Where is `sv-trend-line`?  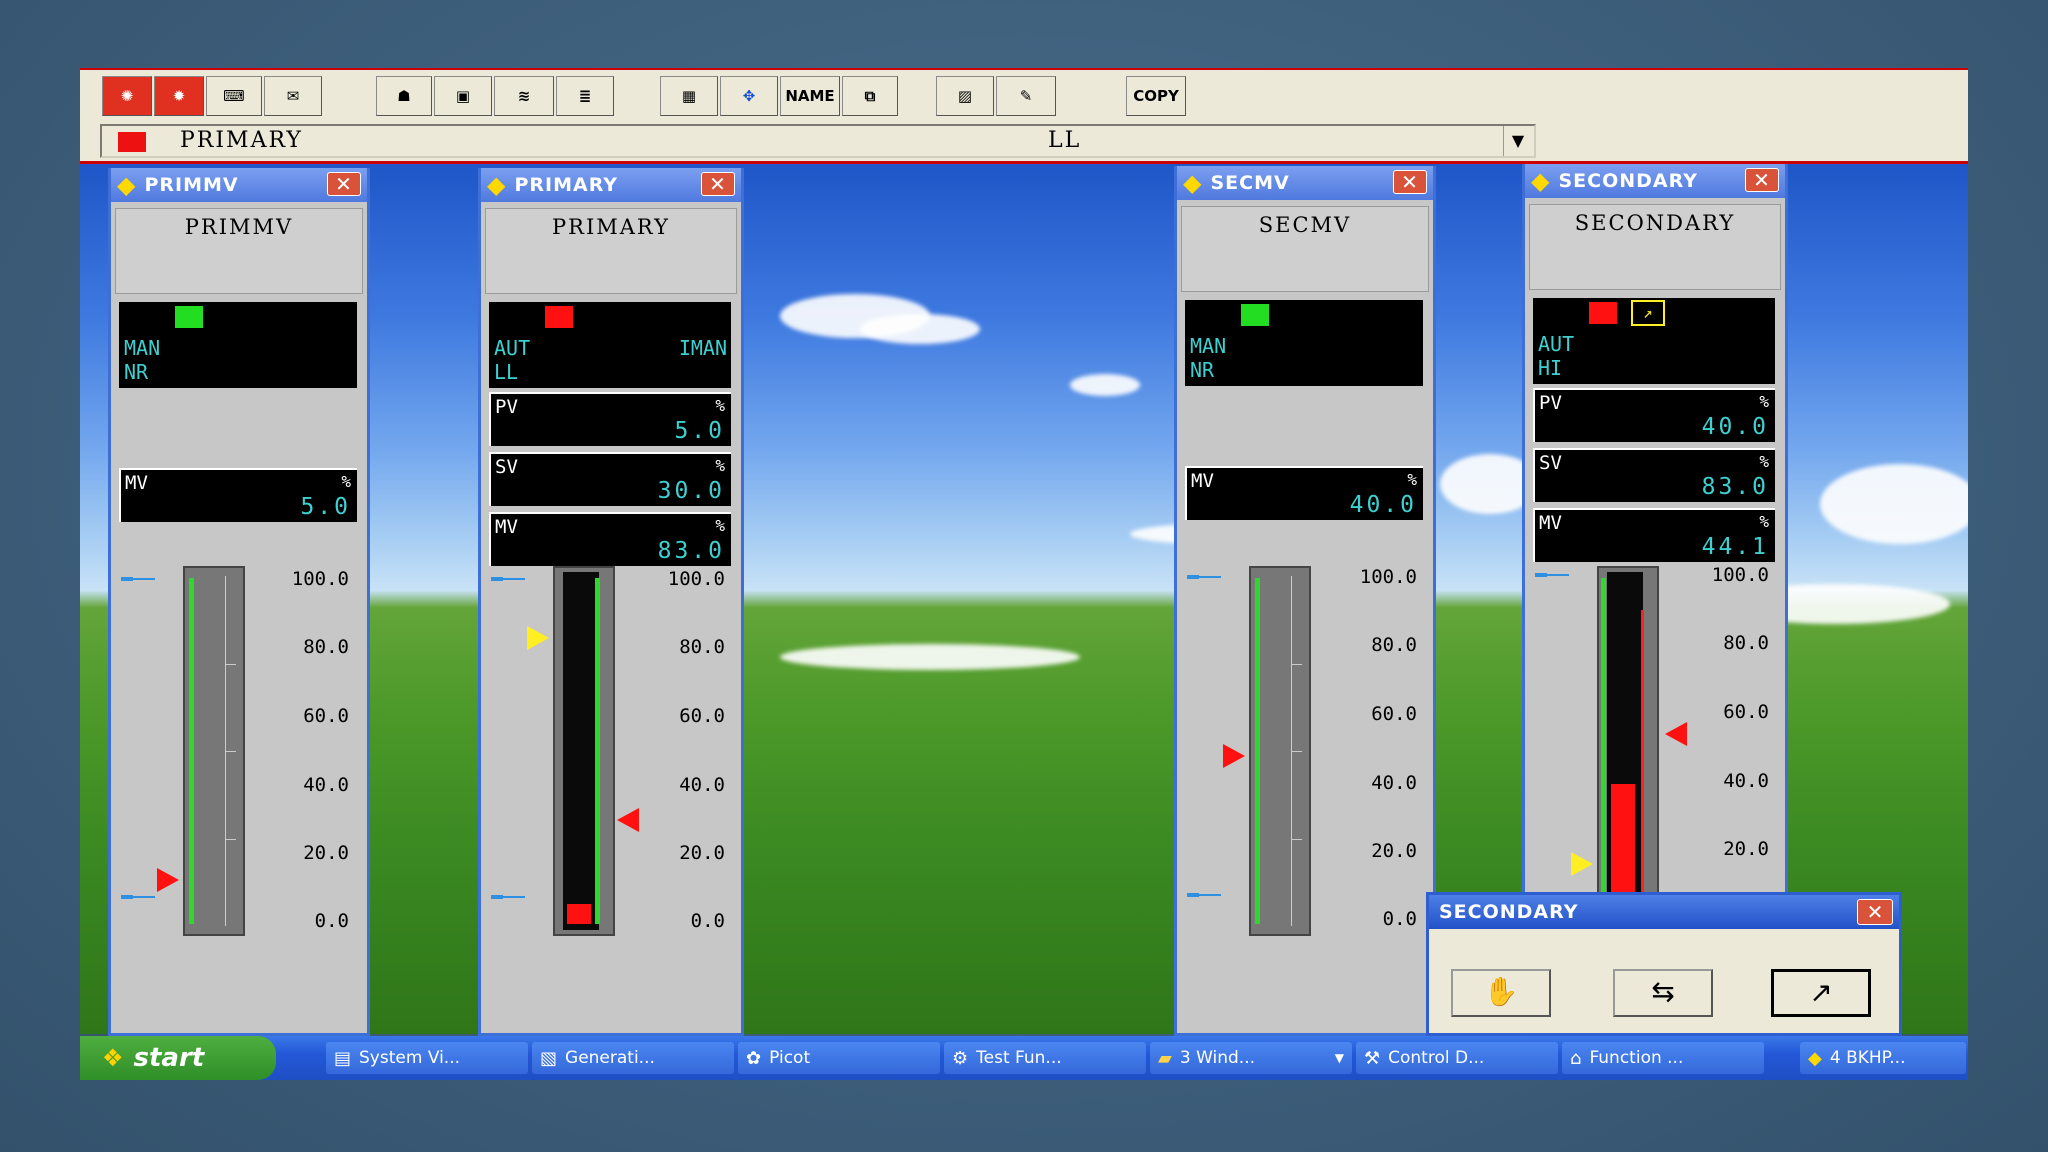 sv-trend-line is located at coordinates (1642, 767).